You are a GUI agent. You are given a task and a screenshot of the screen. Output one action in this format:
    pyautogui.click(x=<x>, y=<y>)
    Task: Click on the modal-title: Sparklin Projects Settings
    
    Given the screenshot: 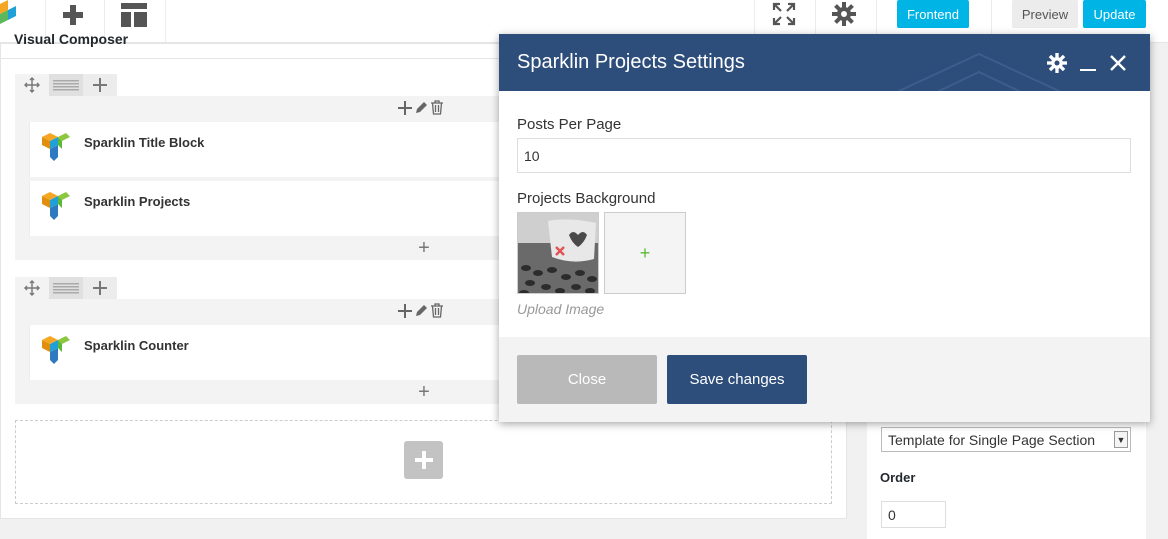 What is the action you would take?
    pyautogui.click(x=631, y=62)
    